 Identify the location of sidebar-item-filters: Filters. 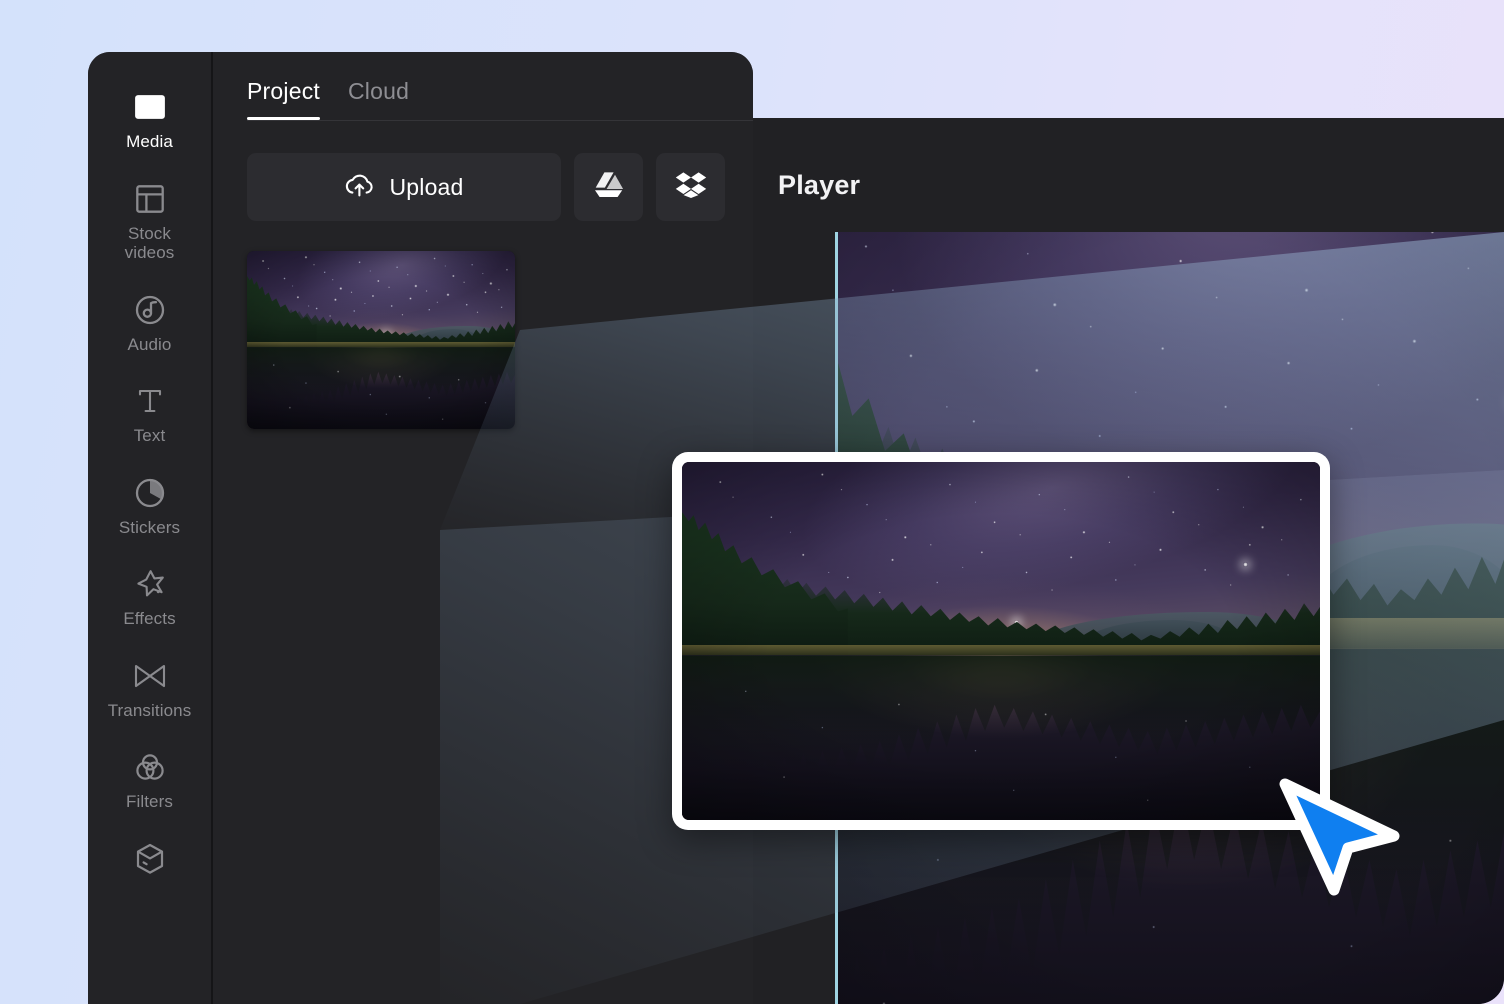
(149, 781).